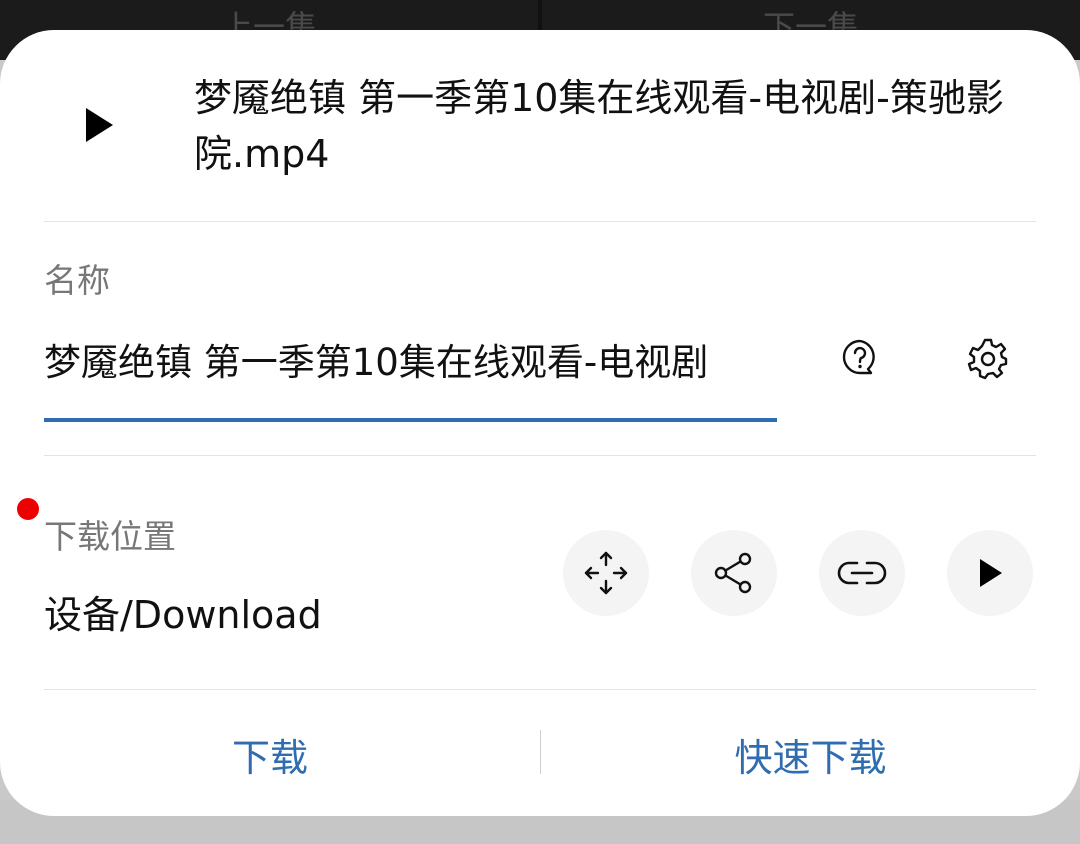 The height and width of the screenshot is (844, 1080). I want to click on settings-button, so click(988, 358).